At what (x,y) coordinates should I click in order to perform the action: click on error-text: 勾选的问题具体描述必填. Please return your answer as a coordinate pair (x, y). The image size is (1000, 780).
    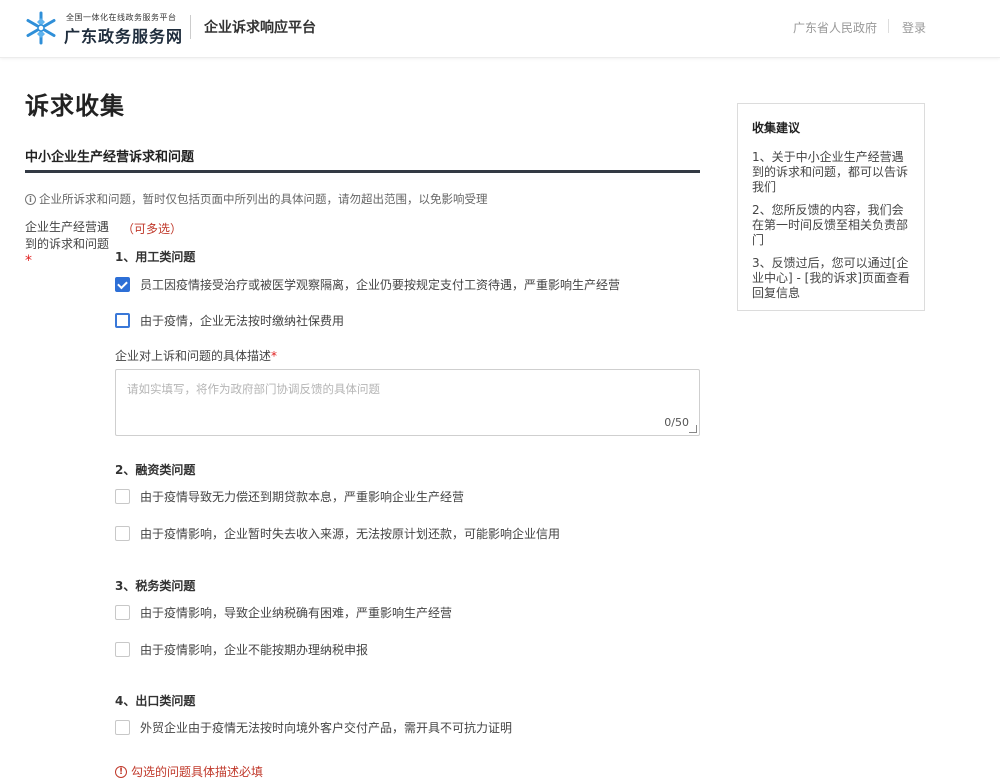
    Looking at the image, I should click on (197, 772).